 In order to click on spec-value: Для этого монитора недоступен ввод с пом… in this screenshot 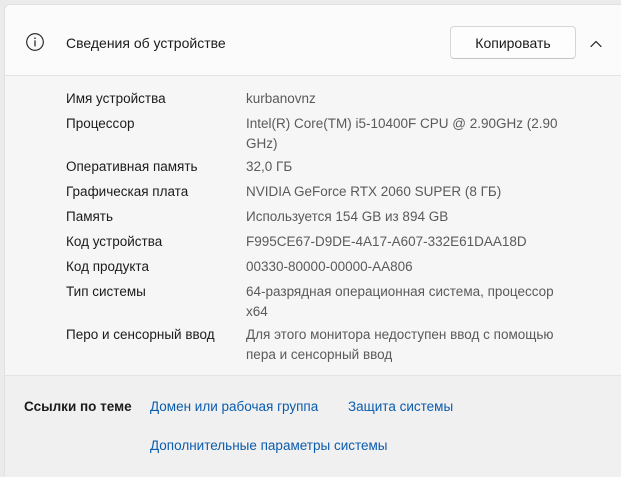, I will do `click(400, 344)`.